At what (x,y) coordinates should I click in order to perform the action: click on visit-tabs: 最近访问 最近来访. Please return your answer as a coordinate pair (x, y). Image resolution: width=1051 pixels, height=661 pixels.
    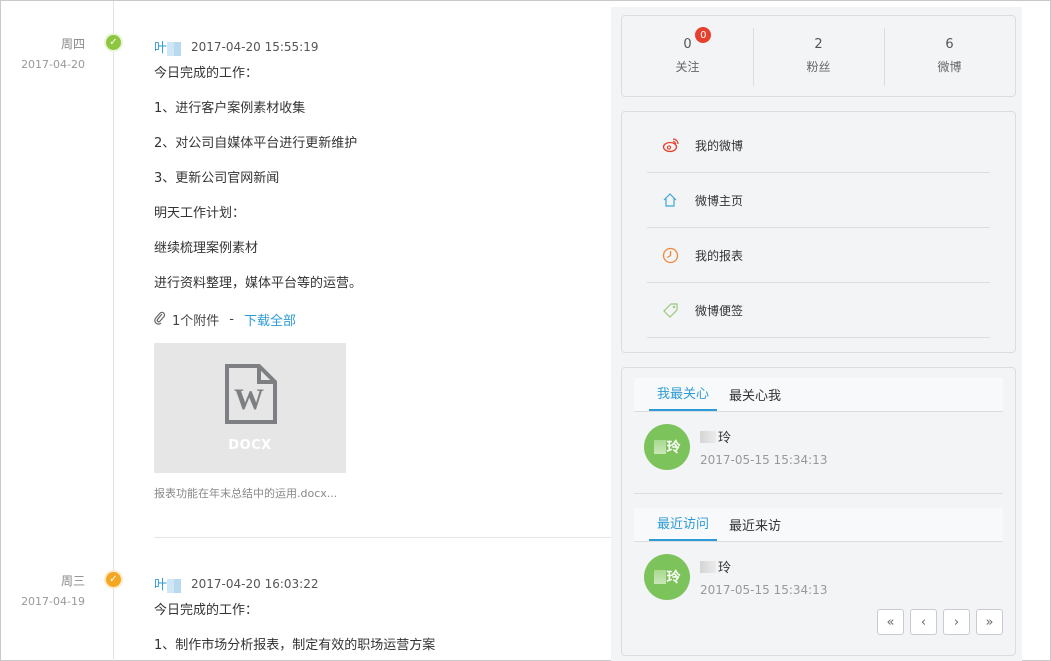
    Looking at the image, I should click on (818, 525).